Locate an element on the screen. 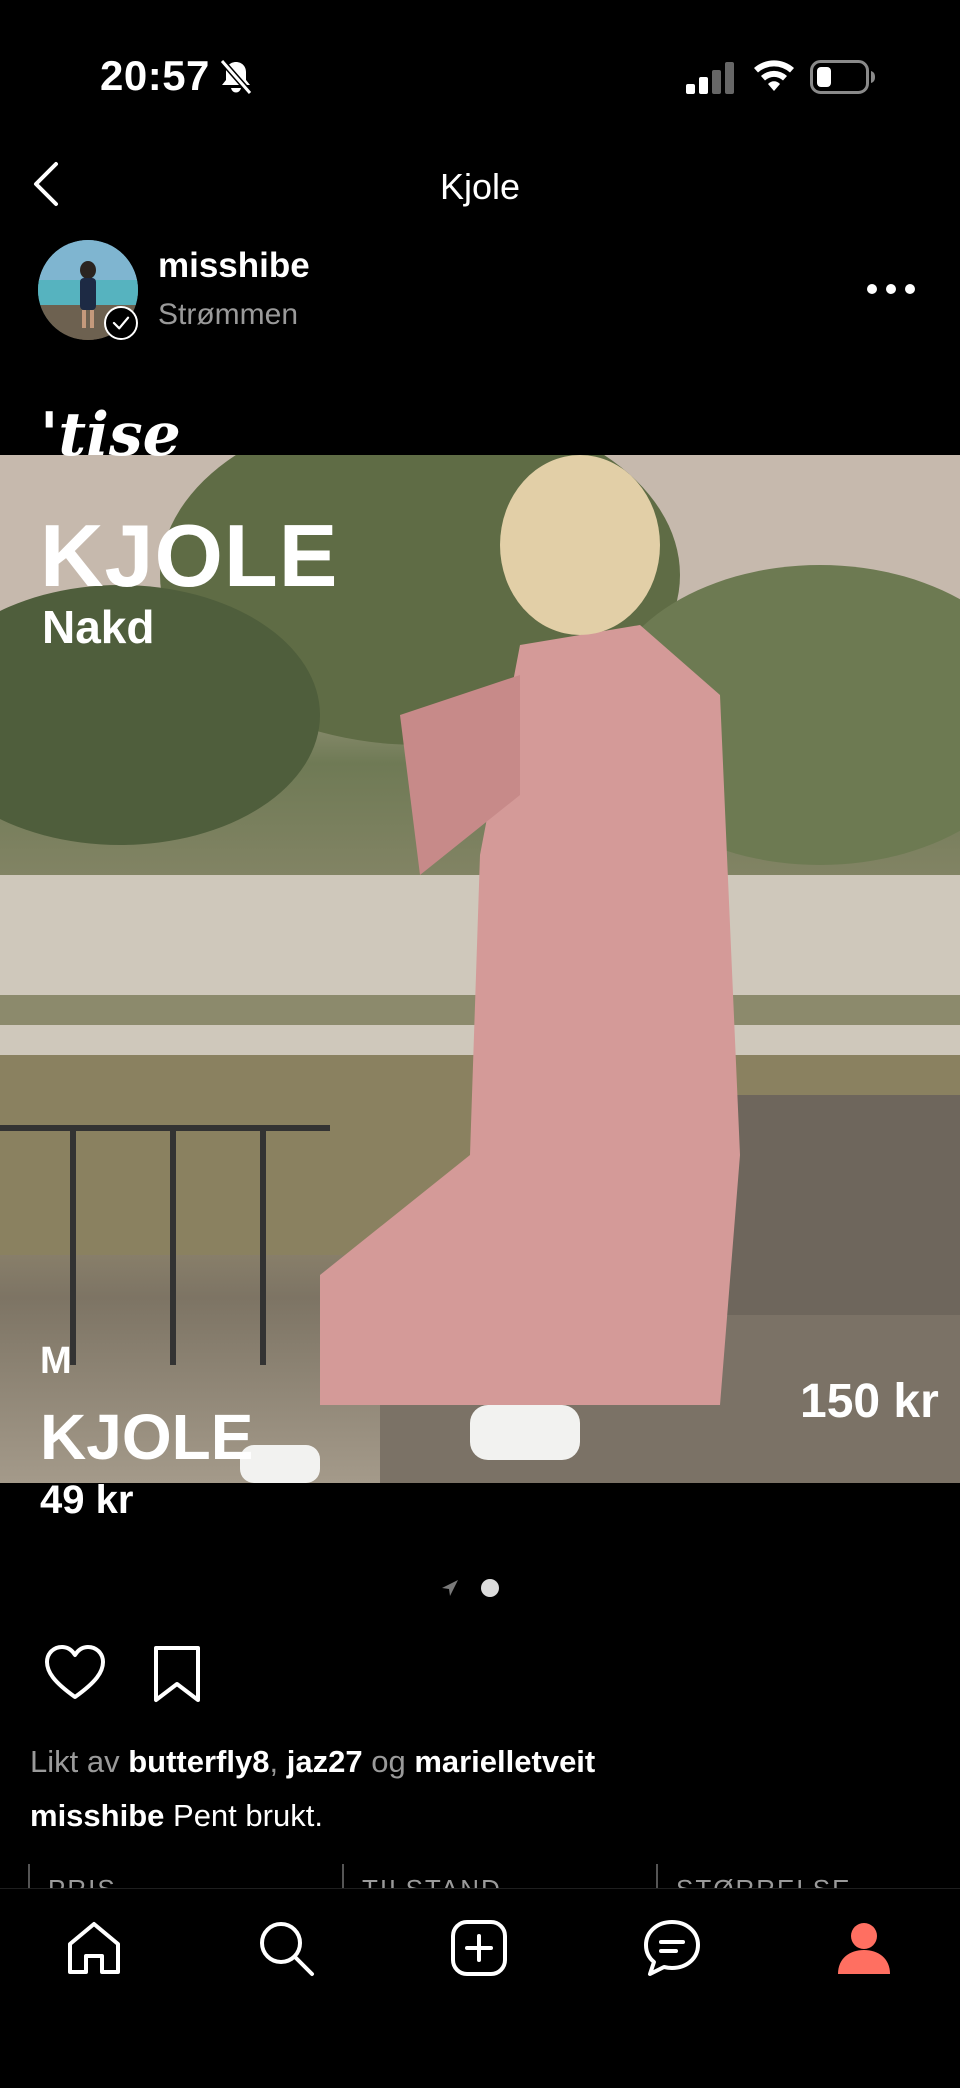 This screenshot has width=960, height=2088. verified-badge-icon is located at coordinates (121, 323).